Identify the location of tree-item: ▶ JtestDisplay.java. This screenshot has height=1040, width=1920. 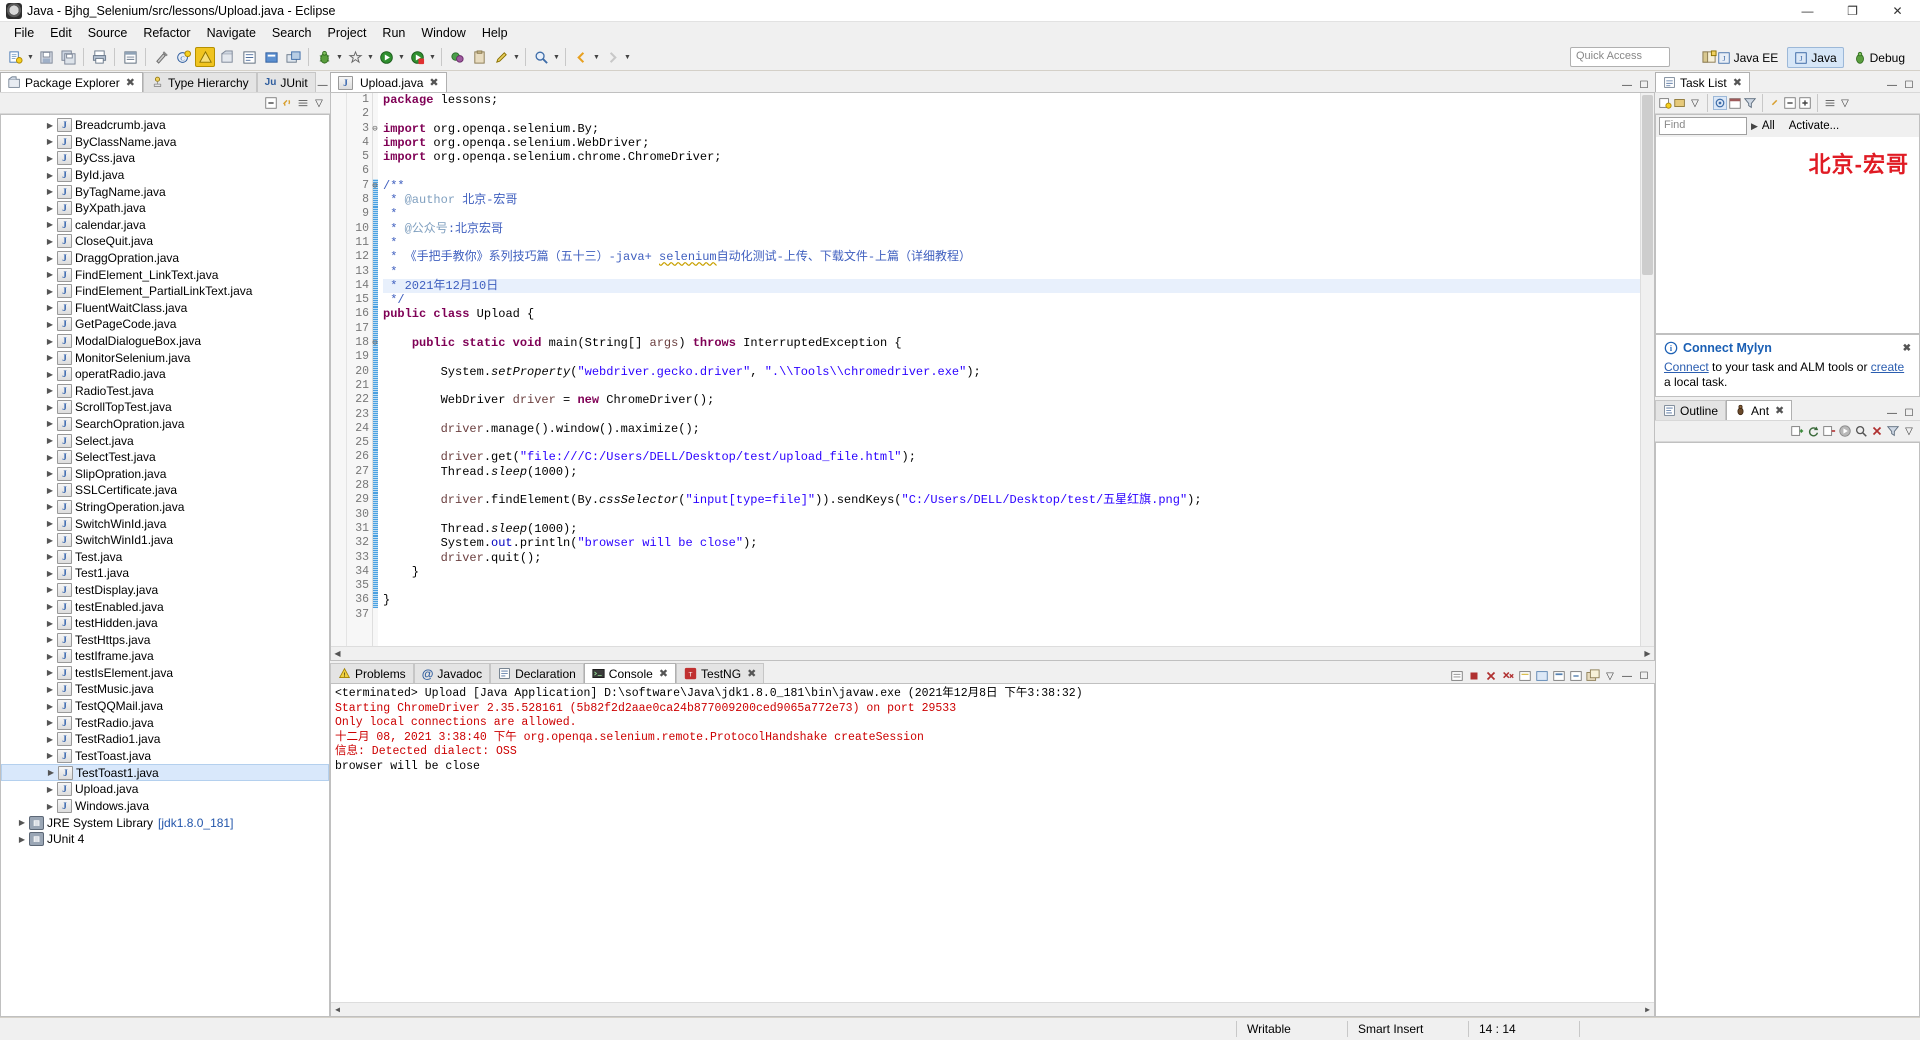
(165, 590).